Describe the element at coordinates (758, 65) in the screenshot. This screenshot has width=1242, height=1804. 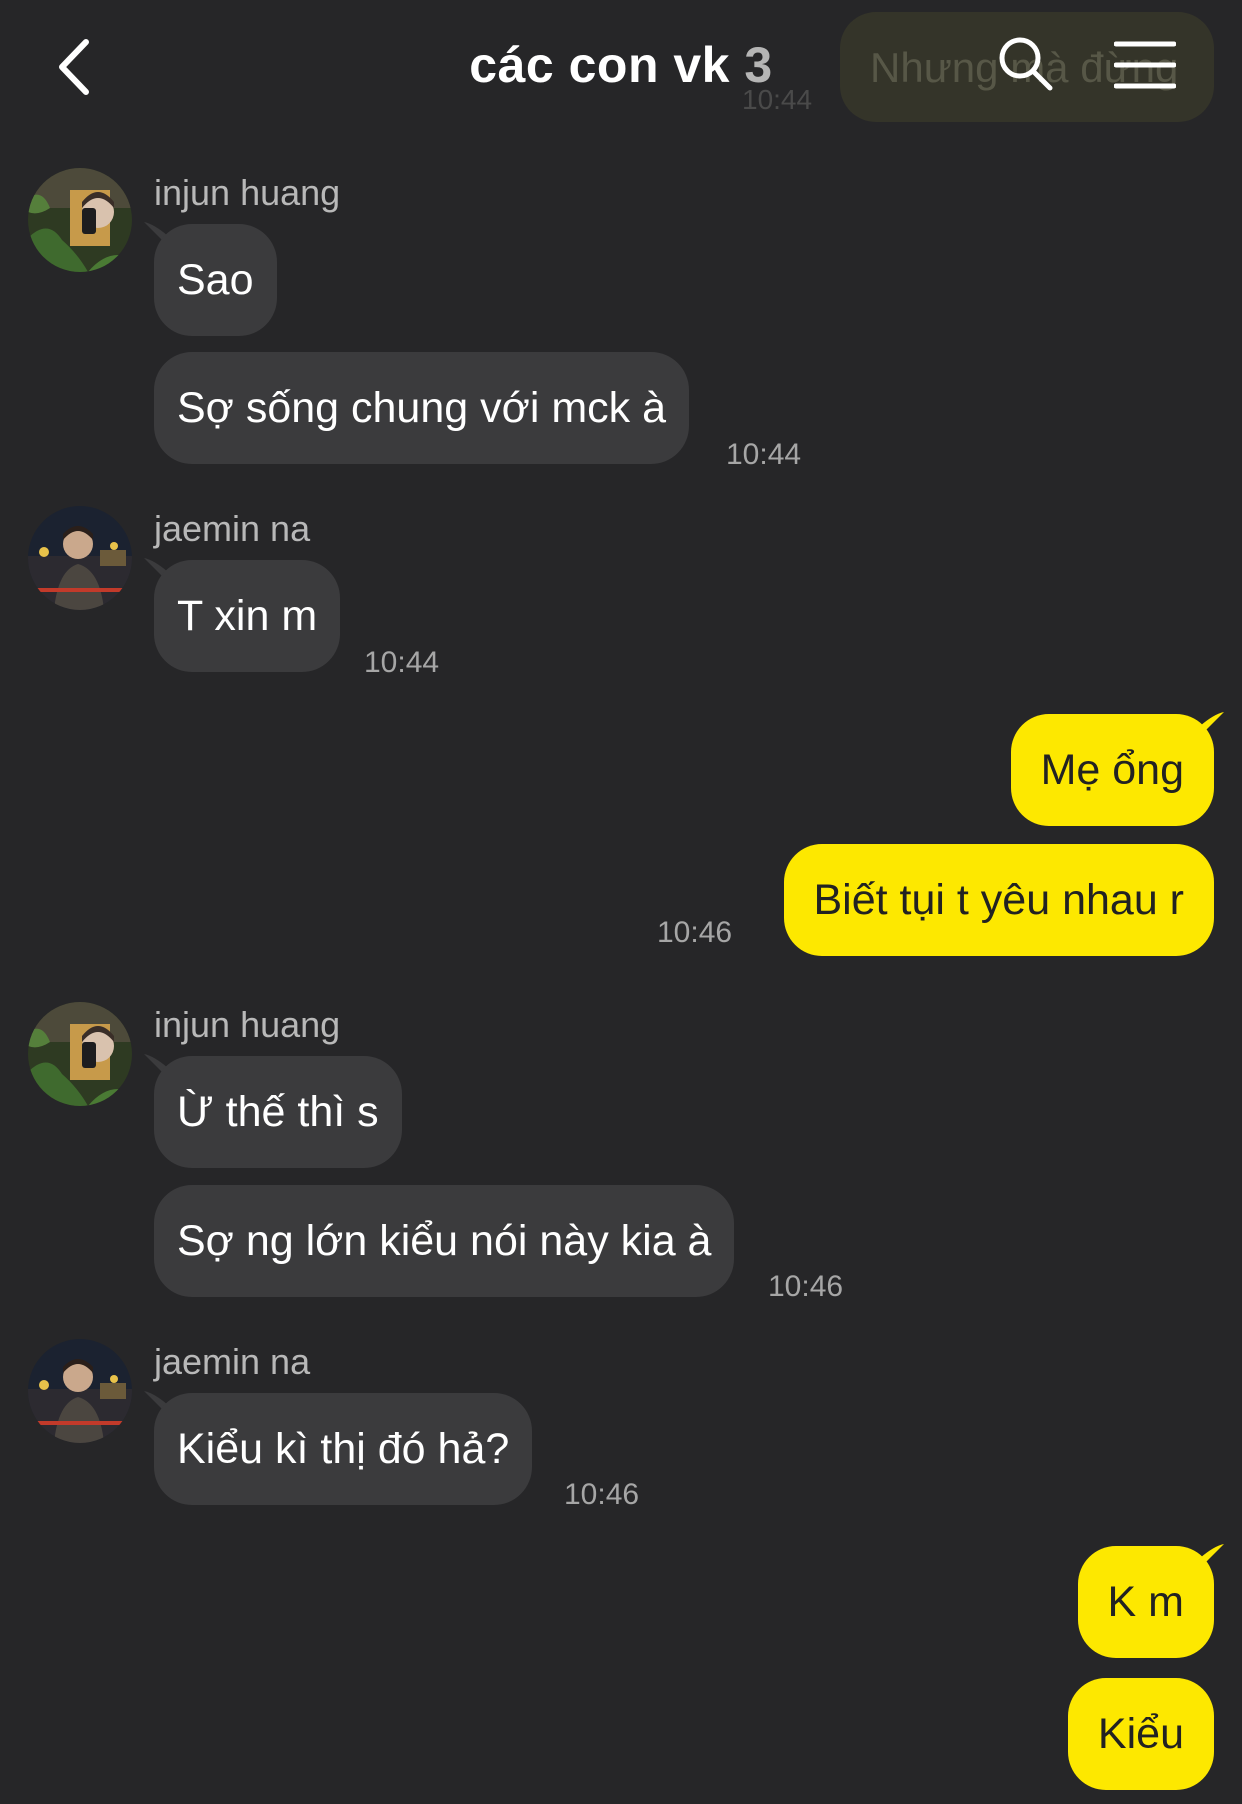
I see `member-count: 3` at that location.